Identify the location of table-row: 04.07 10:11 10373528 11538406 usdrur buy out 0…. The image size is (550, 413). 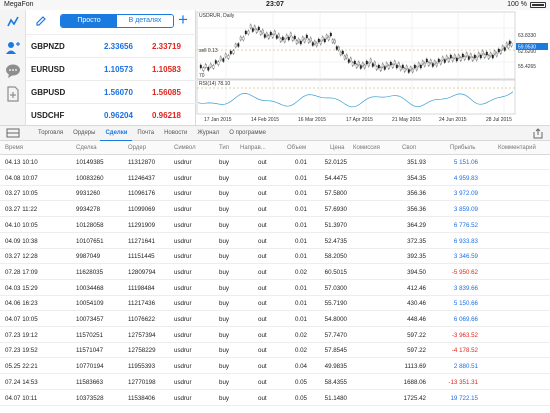
(275, 398).